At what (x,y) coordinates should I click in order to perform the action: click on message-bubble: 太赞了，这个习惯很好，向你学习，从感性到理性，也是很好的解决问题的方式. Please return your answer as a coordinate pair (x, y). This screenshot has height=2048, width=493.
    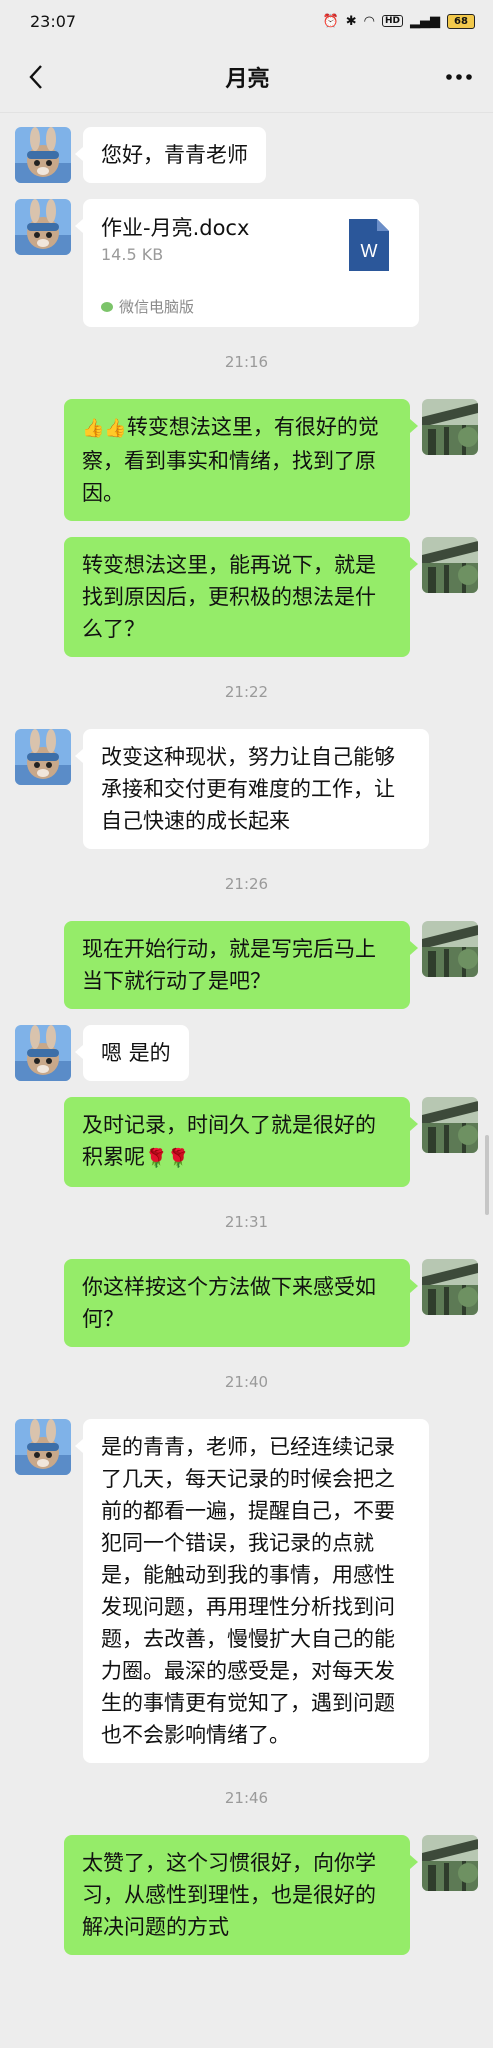
    Looking at the image, I should click on (241, 1895).